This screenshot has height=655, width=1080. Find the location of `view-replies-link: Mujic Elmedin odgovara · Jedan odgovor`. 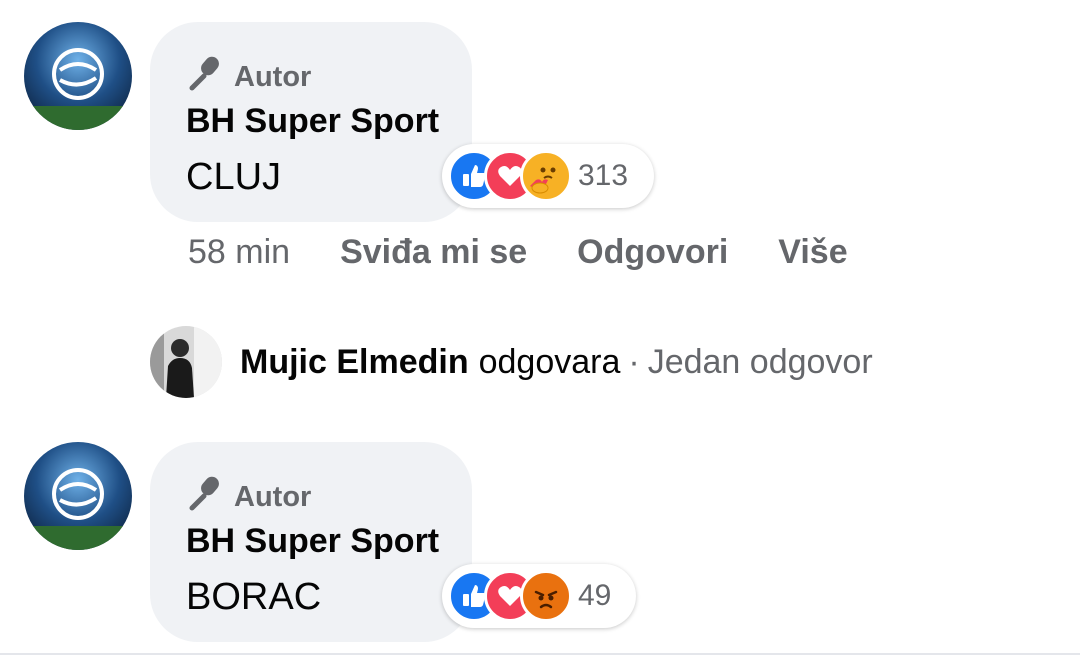

view-replies-link: Mujic Elmedin odgovara · Jedan odgovor is located at coordinates (511, 362).